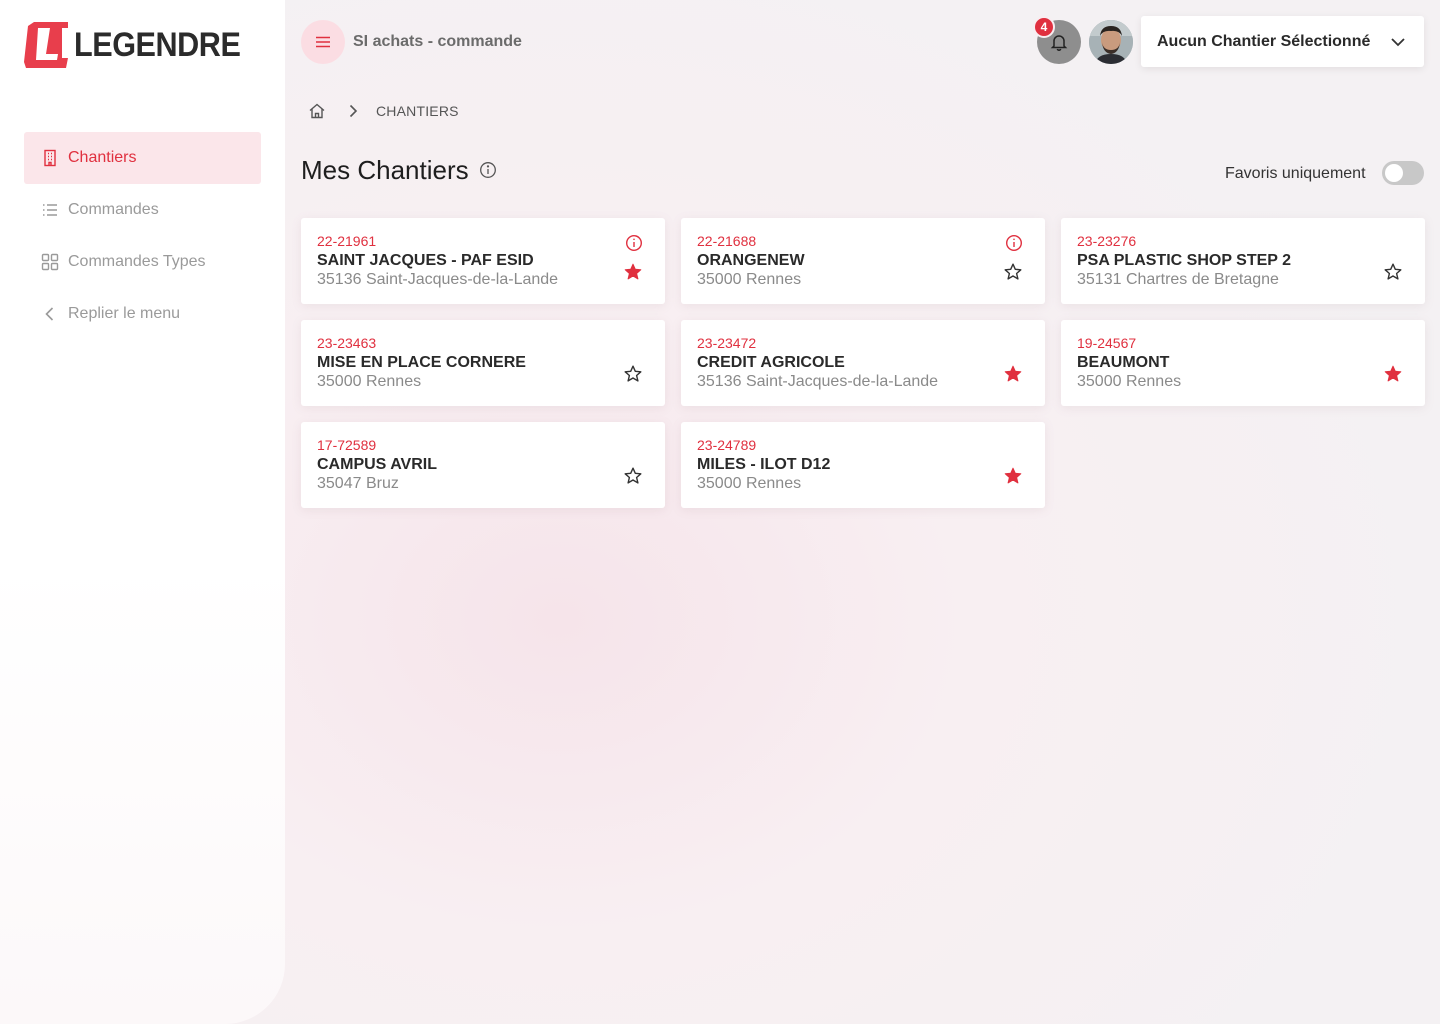 This screenshot has width=1440, height=1024. I want to click on hamburger-icon, so click(323, 42).